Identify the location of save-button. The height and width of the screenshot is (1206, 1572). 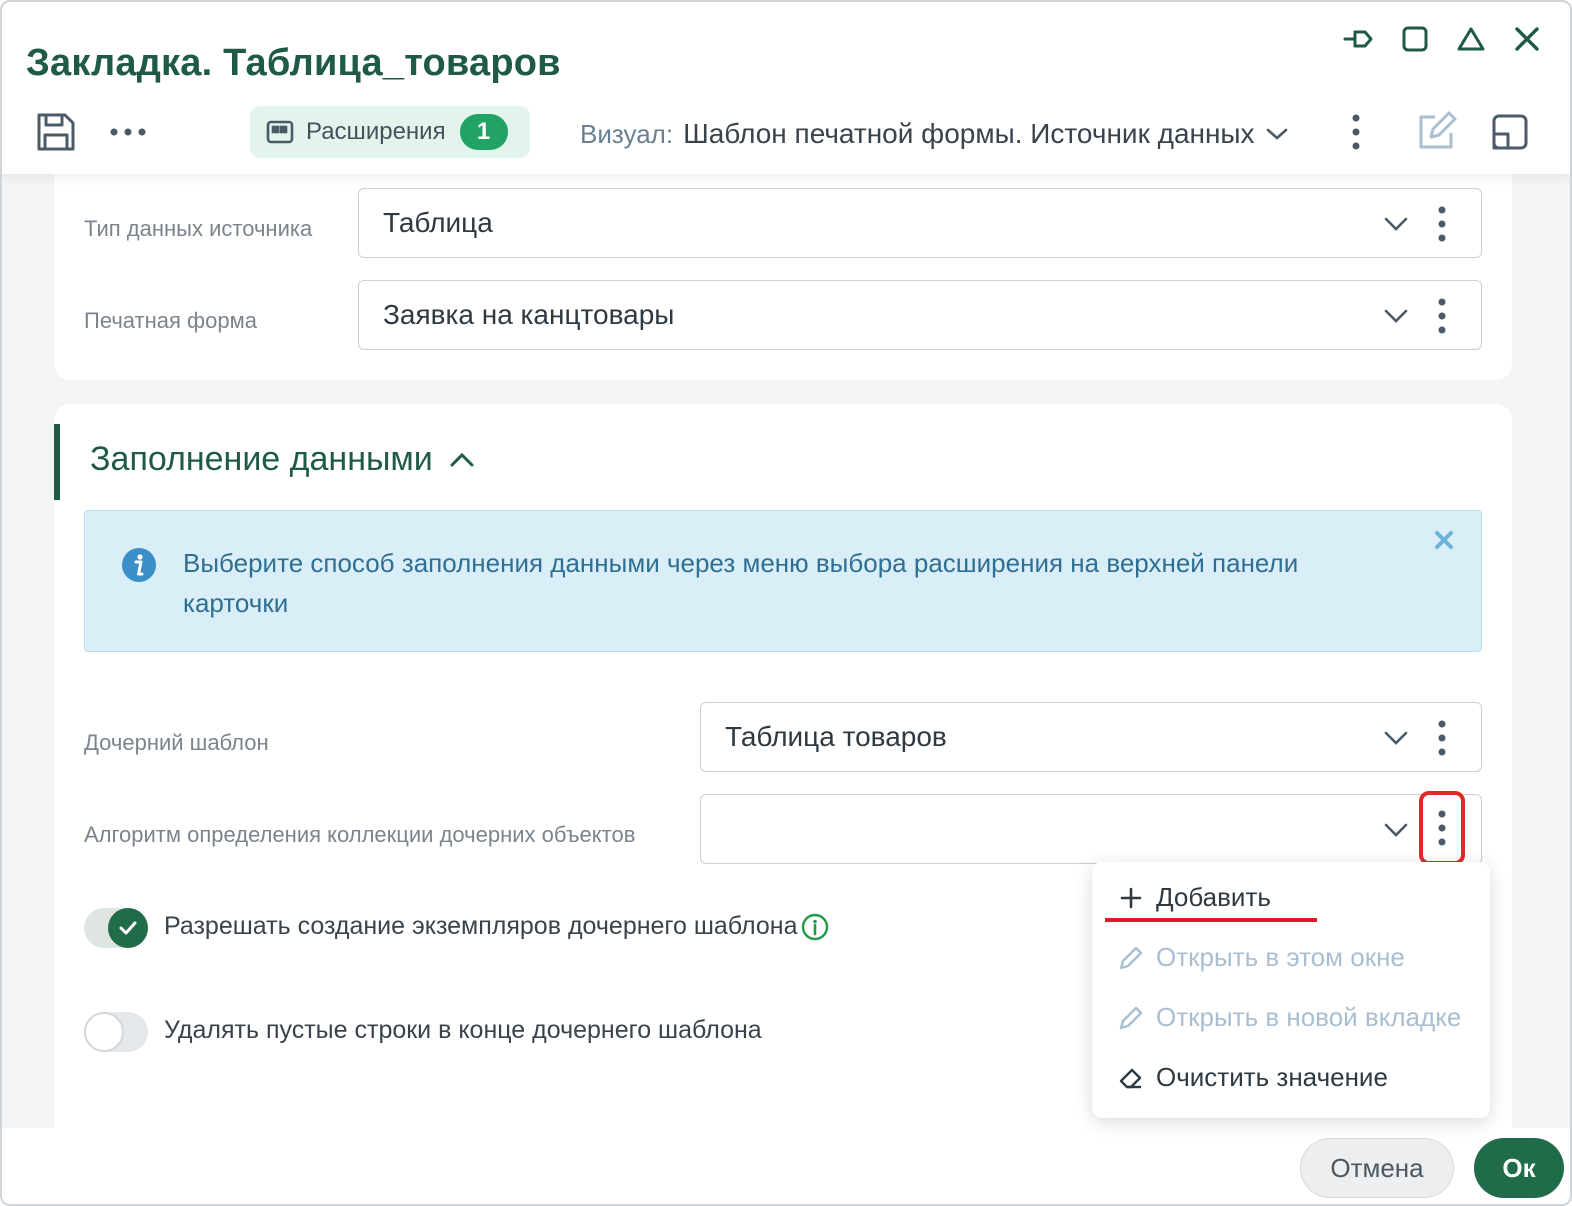
(56, 132).